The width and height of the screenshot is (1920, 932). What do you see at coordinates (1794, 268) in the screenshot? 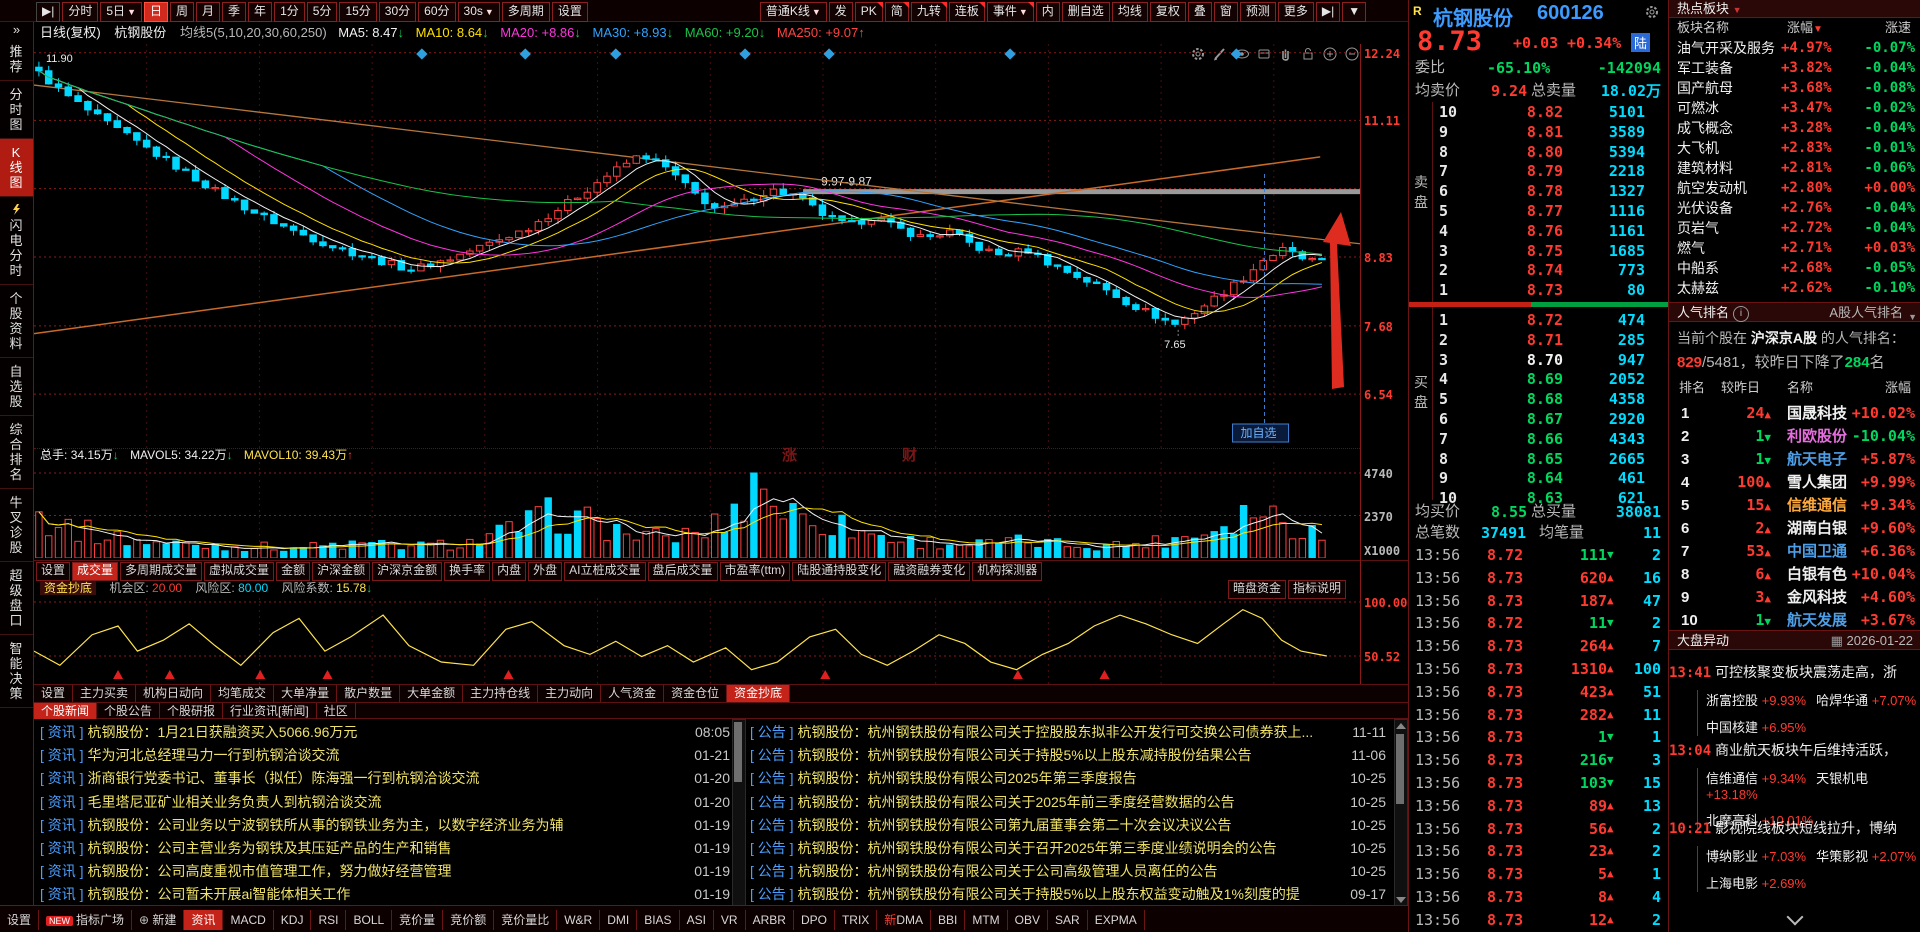
I see `sector-row: 中船系 +2.68% -0.05%` at bounding box center [1794, 268].